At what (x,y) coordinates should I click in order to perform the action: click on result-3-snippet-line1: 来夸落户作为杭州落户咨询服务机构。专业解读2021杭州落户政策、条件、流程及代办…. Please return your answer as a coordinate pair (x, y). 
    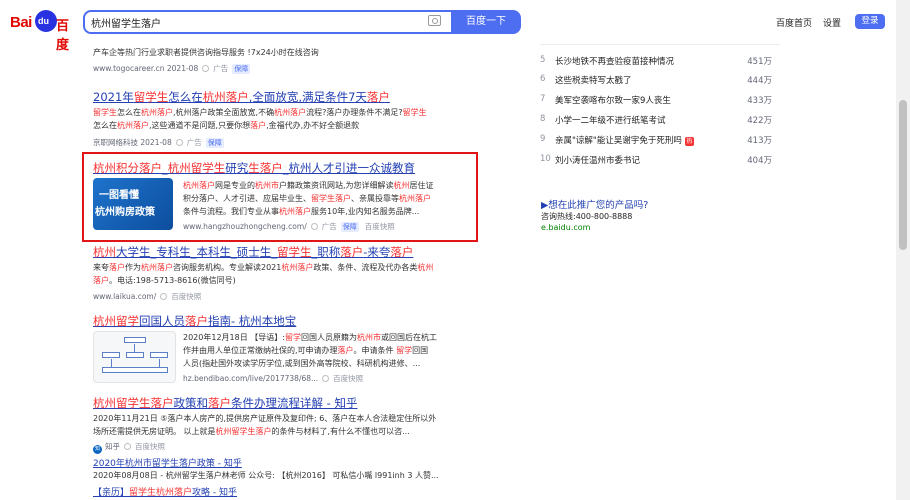
    Looking at the image, I should click on (263, 267).